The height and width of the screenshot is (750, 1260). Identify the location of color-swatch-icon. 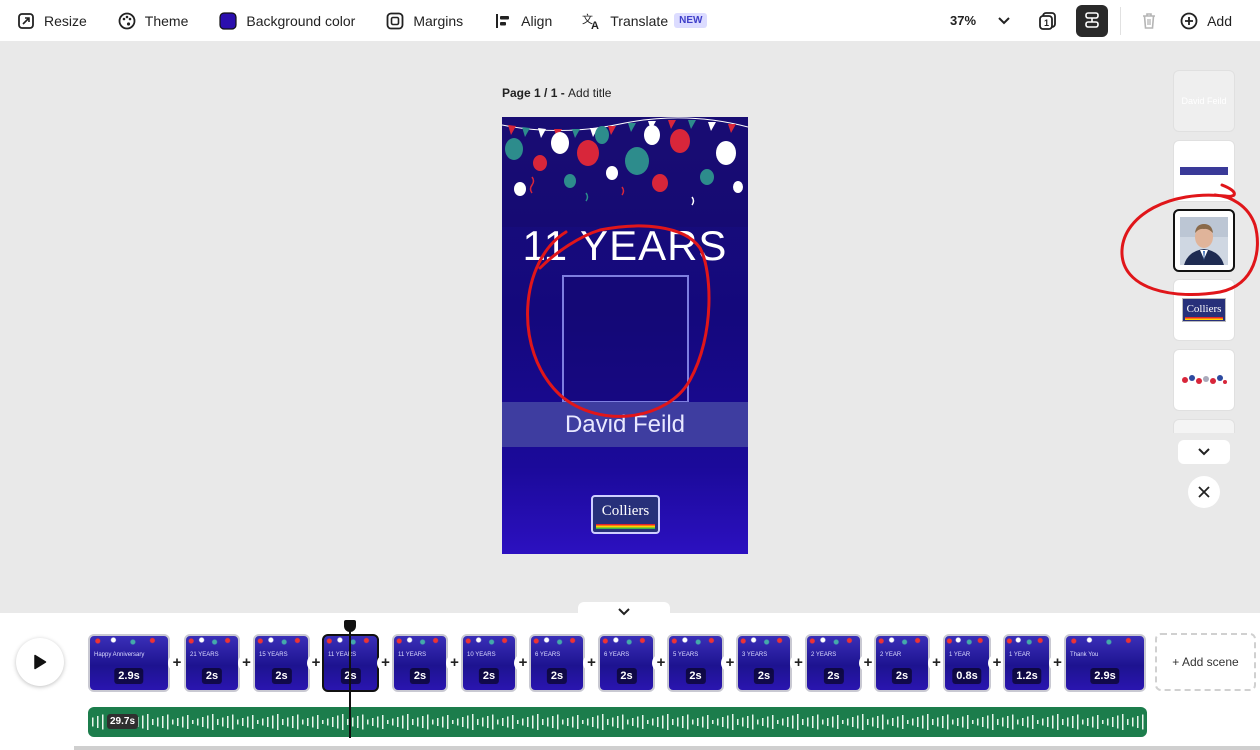
(228, 21).